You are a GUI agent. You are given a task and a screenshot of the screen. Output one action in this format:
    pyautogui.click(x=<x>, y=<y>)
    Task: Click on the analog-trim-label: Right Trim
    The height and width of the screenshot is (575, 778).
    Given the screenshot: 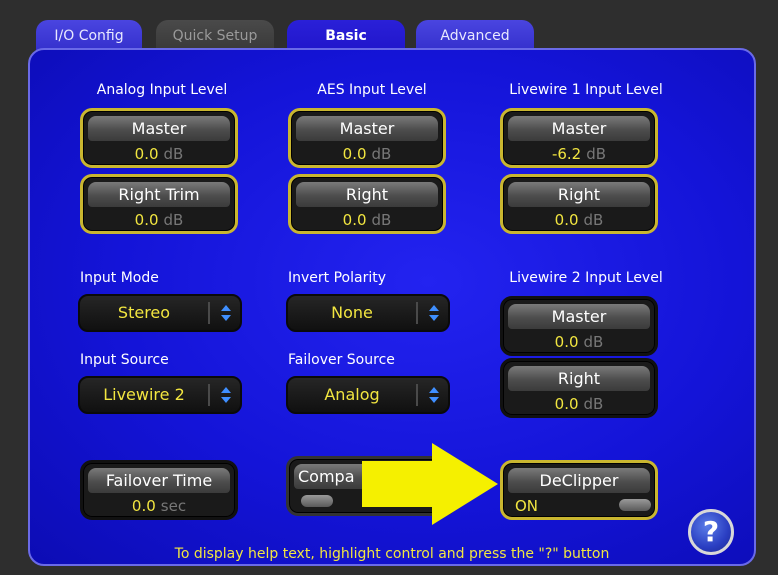 What is the action you would take?
    pyautogui.click(x=159, y=194)
    